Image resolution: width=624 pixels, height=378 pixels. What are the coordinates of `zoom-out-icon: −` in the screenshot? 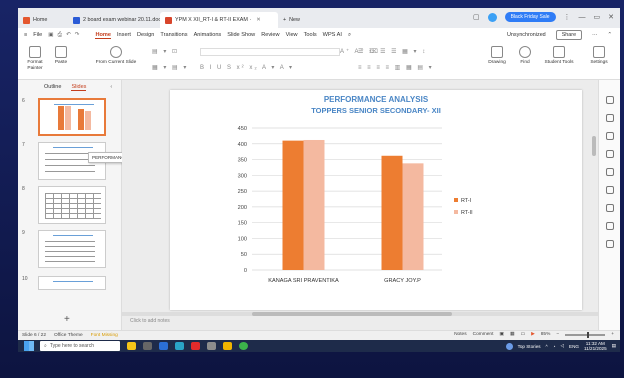 It's located at (557, 334).